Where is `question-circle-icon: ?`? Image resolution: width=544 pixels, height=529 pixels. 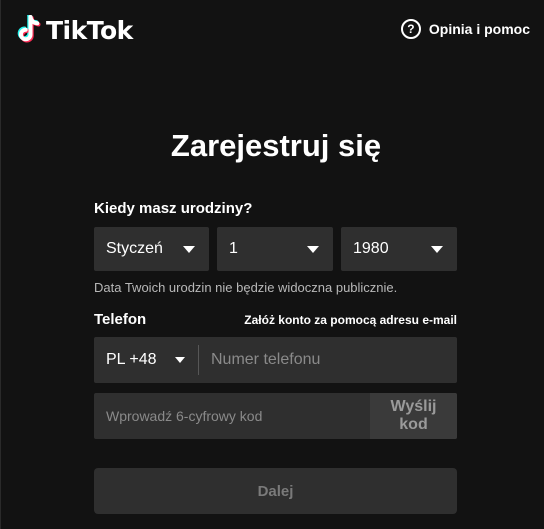 question-circle-icon: ? is located at coordinates (410, 29).